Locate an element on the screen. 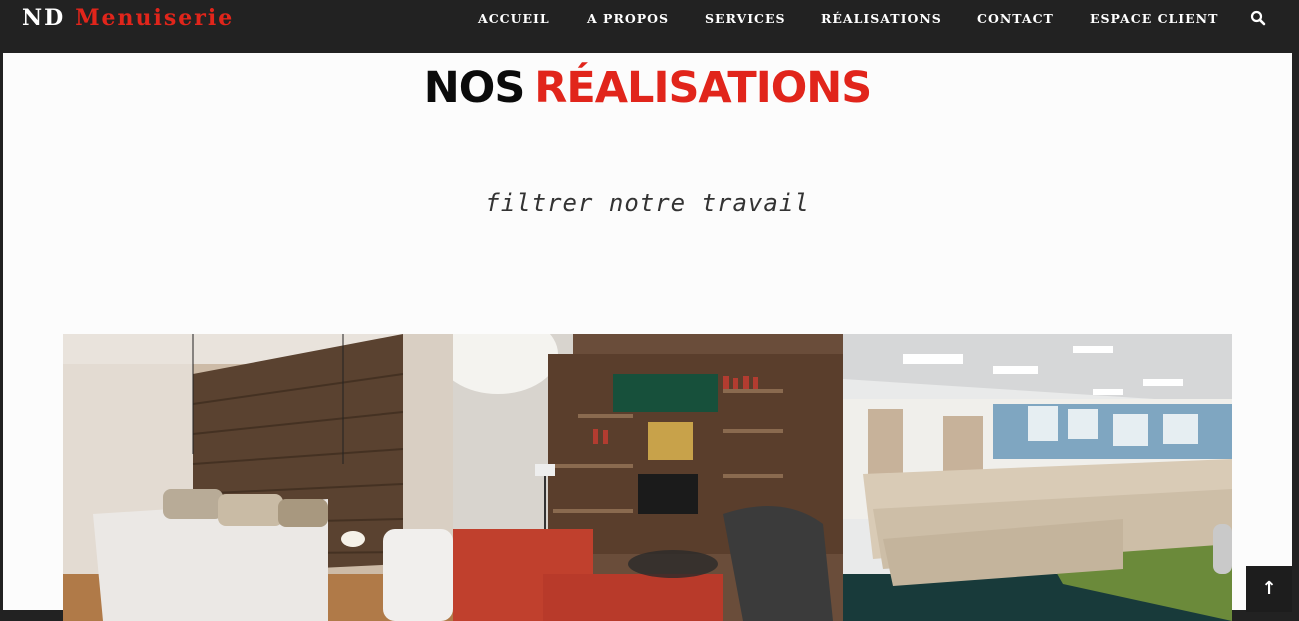  gallery-item-auditorium is located at coordinates (1038, 477).